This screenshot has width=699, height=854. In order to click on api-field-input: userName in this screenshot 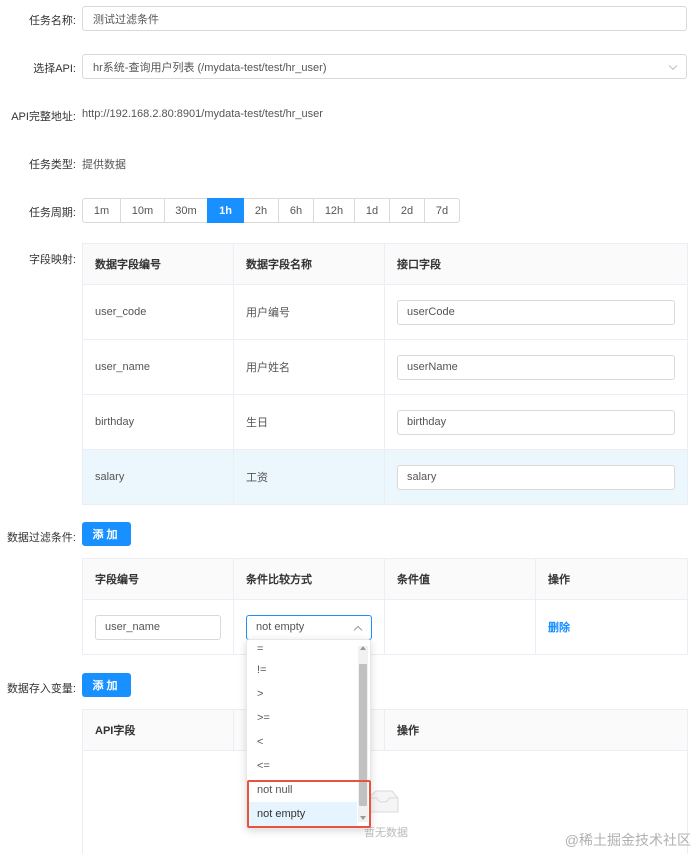, I will do `click(536, 367)`.